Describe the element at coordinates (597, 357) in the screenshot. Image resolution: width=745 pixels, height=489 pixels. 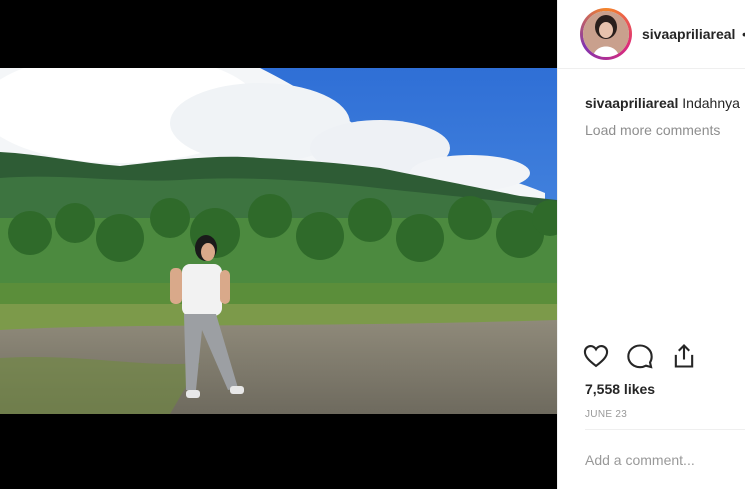
I see `heart-icon` at that location.